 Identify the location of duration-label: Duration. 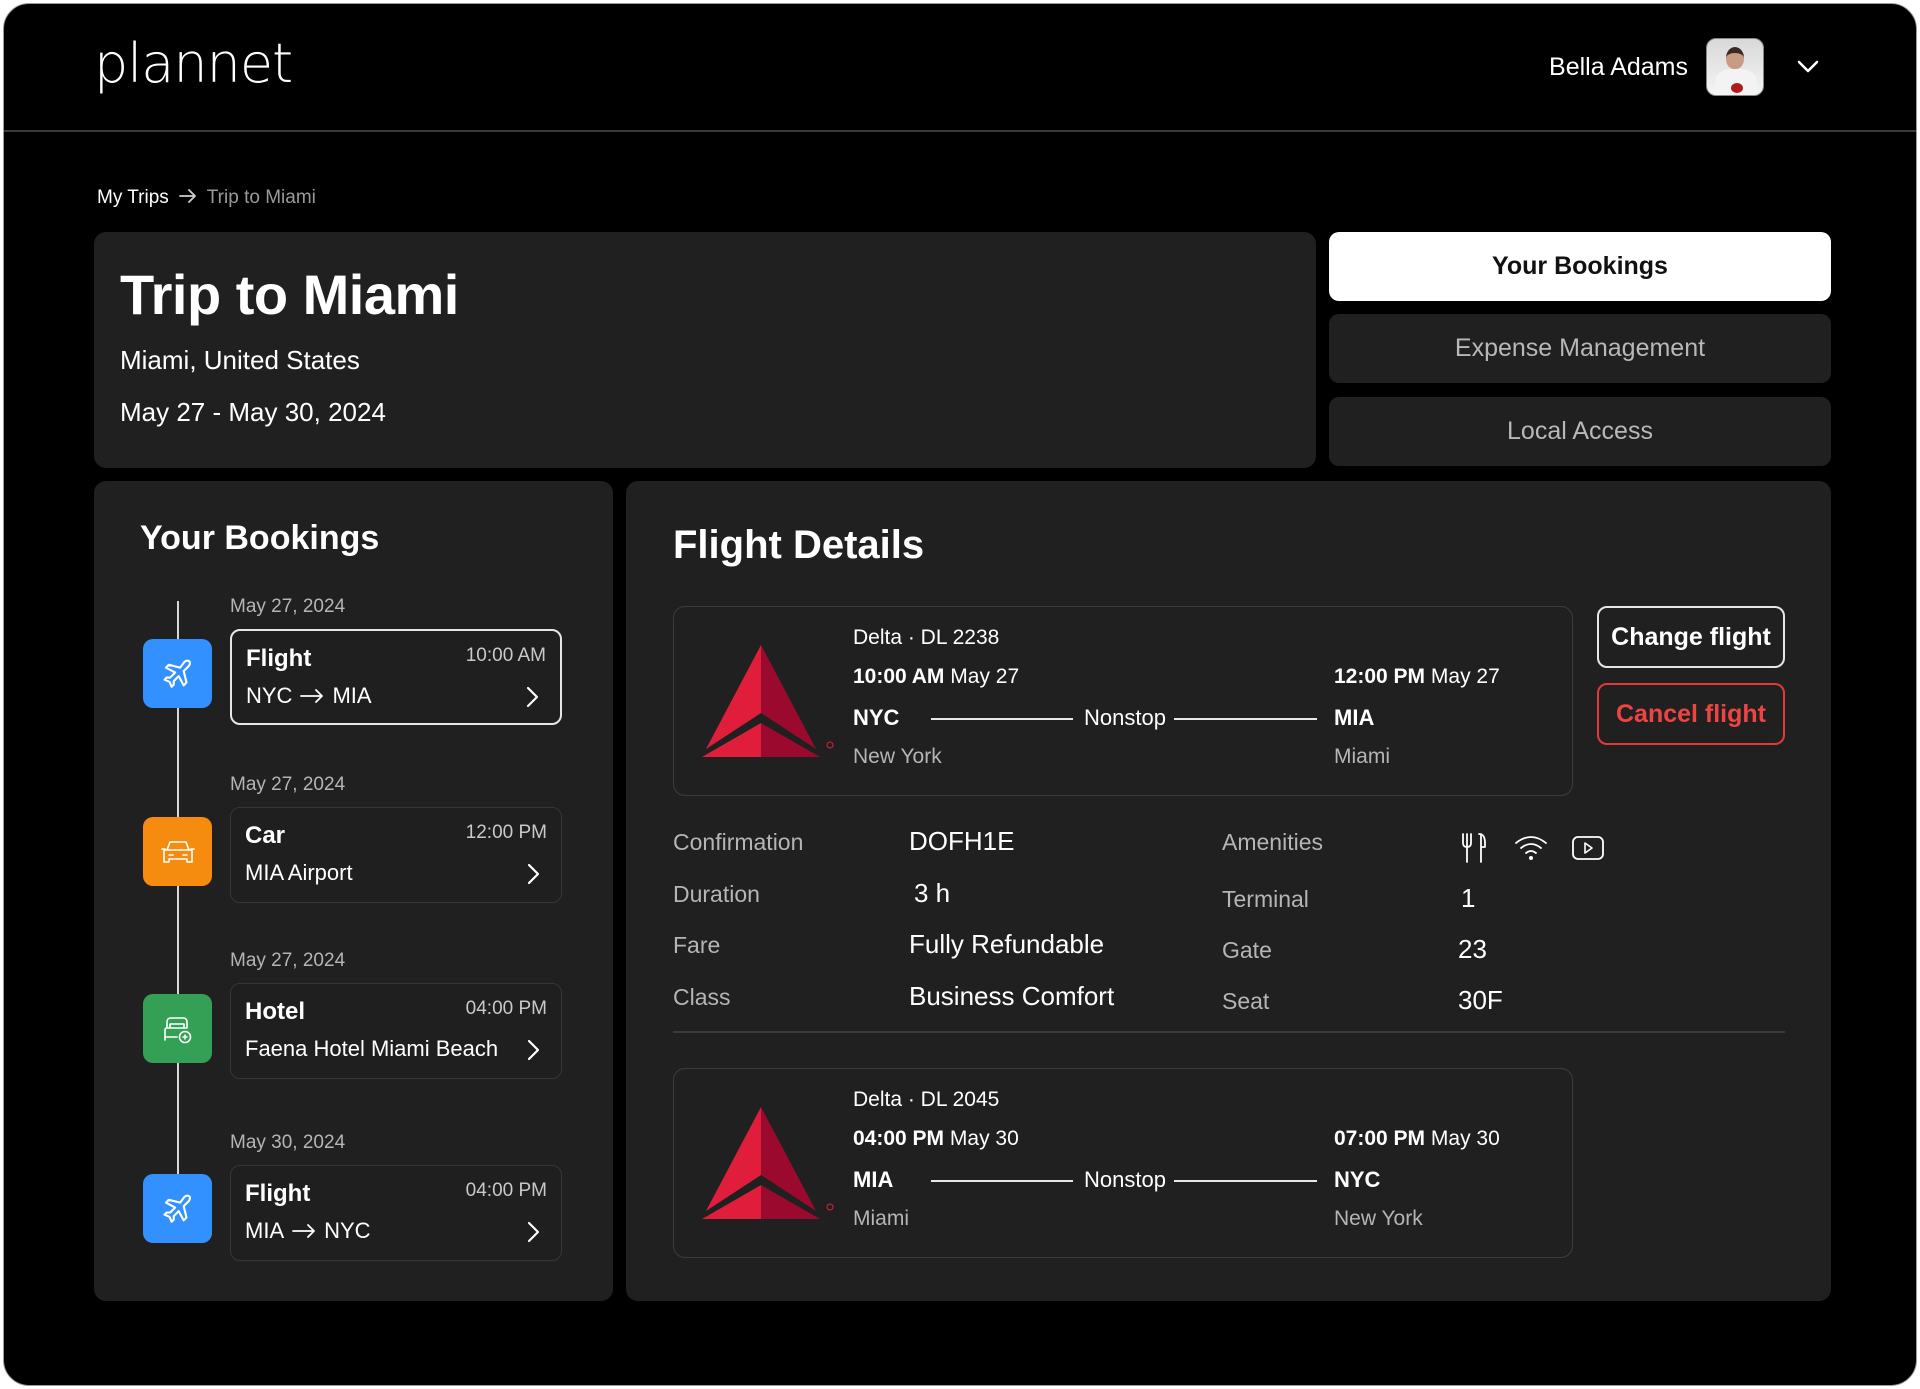
(716, 894).